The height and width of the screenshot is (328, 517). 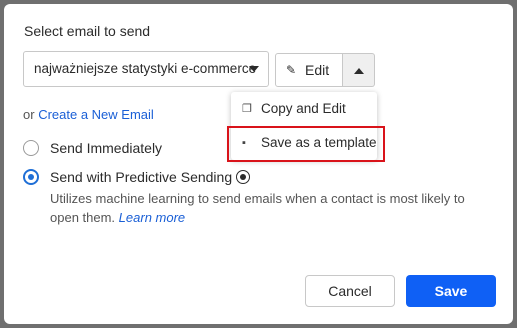 I want to click on highlight-box, so click(x=306, y=144).